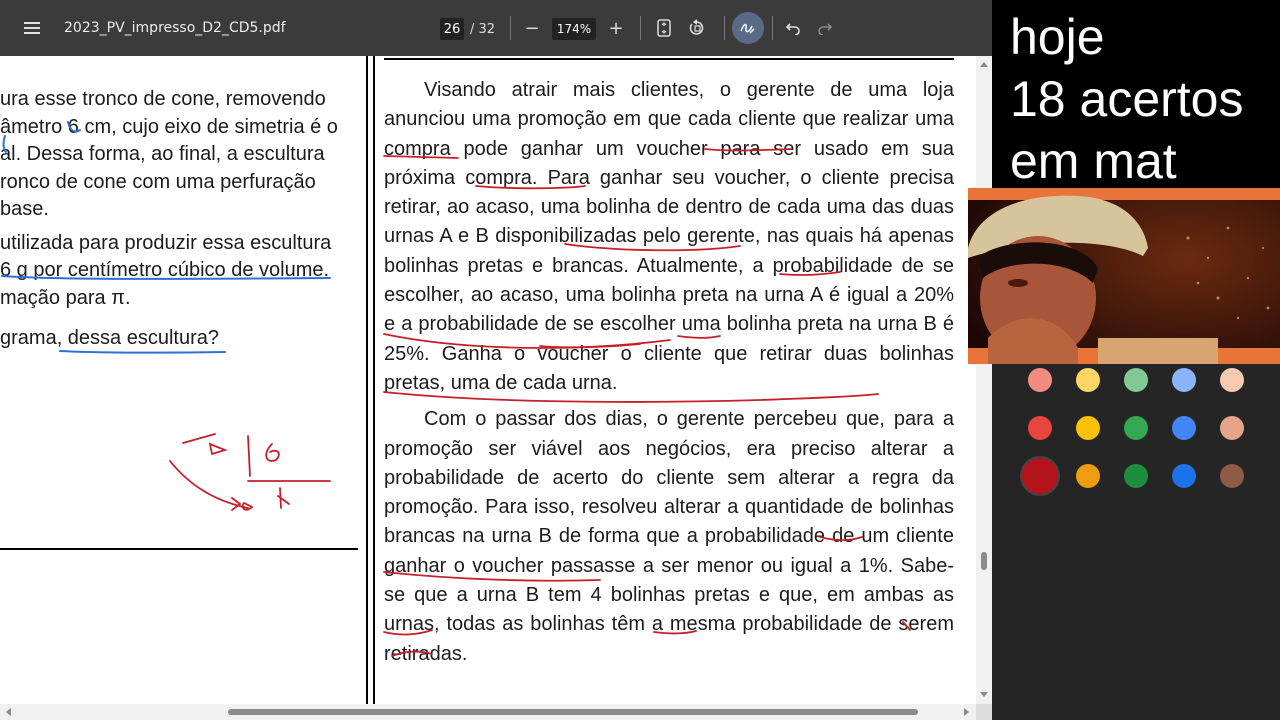  Describe the element at coordinates (165, 270) in the screenshot. I see `text-line: 6 g por centímetro cúbico de volume.` at that location.